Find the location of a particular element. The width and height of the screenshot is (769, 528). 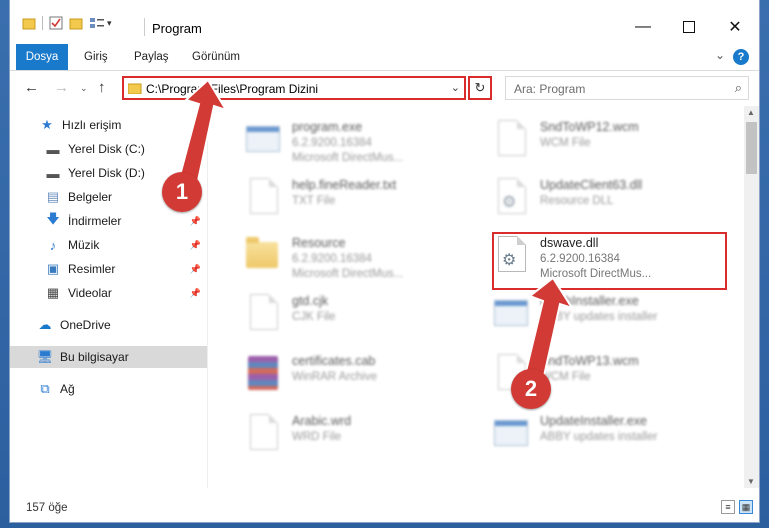

tab-file: Dosya is located at coordinates (42, 57).